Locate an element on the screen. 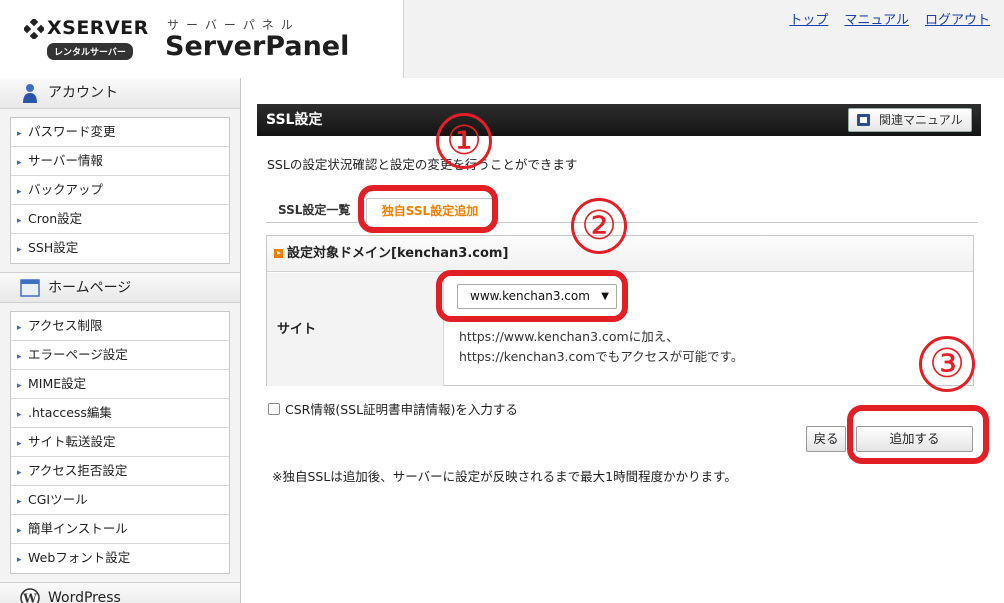 The width and height of the screenshot is (1004, 603). window-icon is located at coordinates (30, 288).